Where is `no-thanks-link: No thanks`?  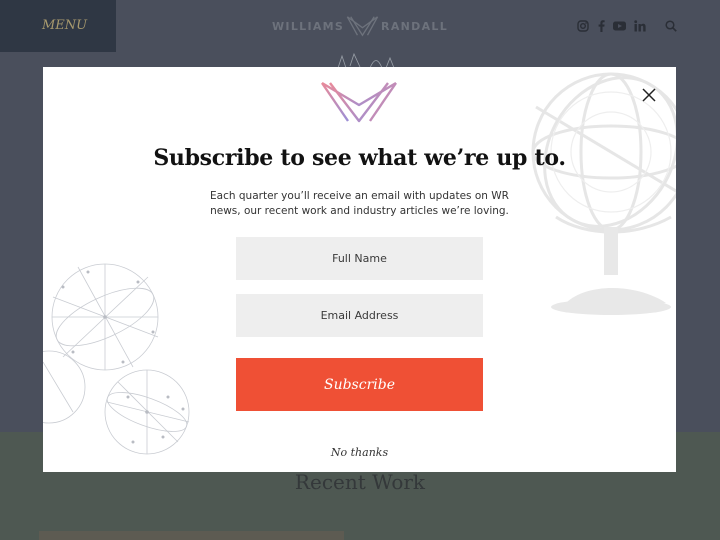
no-thanks-link: No thanks is located at coordinates (359, 452).